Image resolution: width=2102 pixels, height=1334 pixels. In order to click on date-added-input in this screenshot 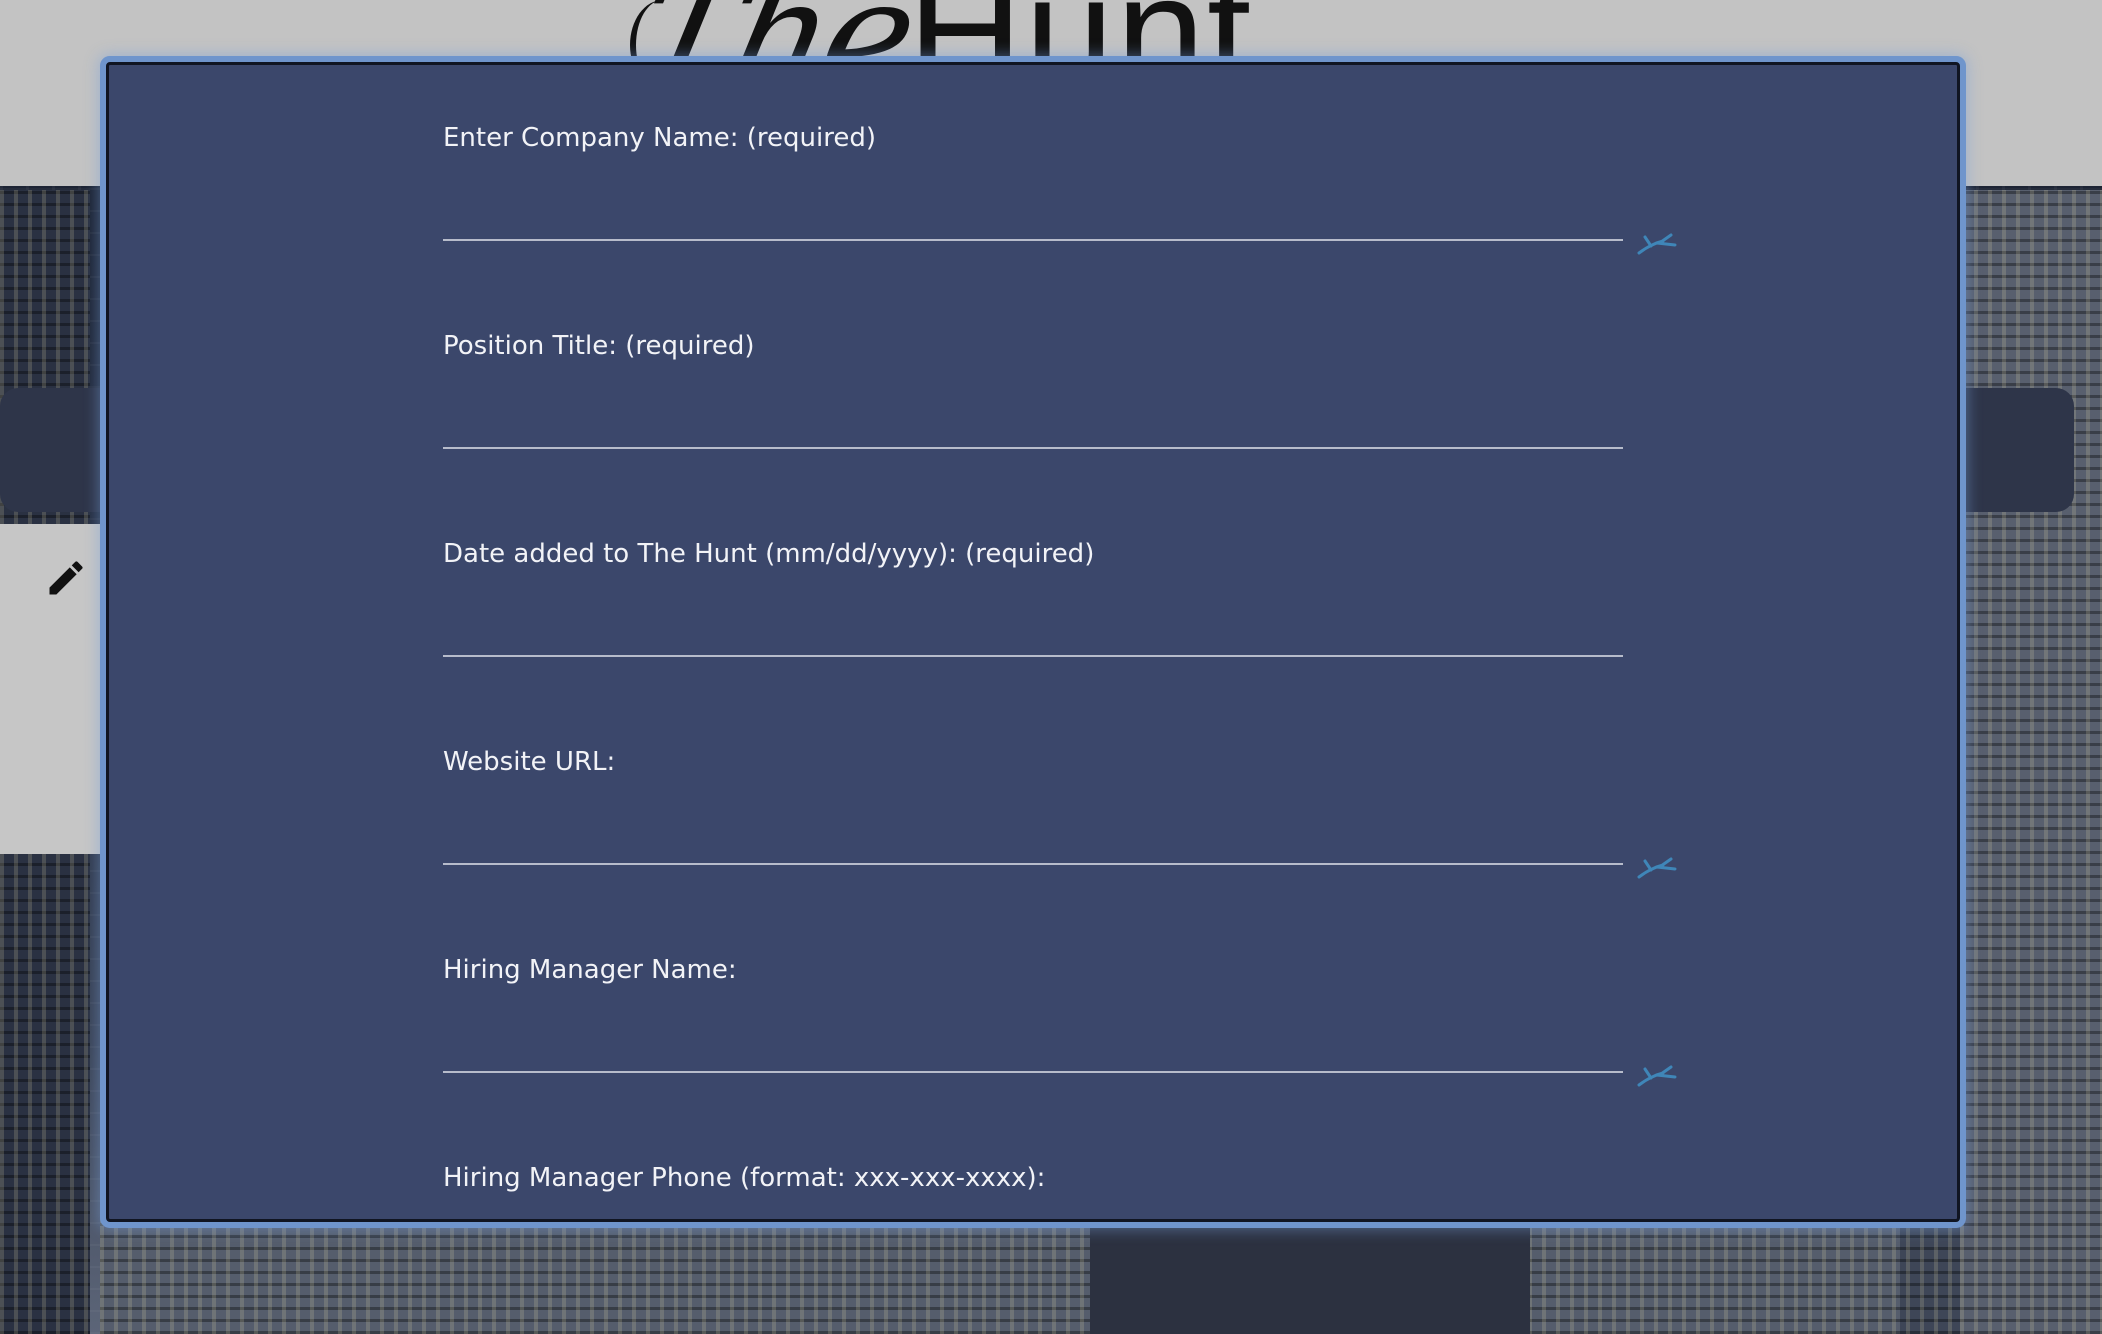, I will do `click(1033, 636)`.